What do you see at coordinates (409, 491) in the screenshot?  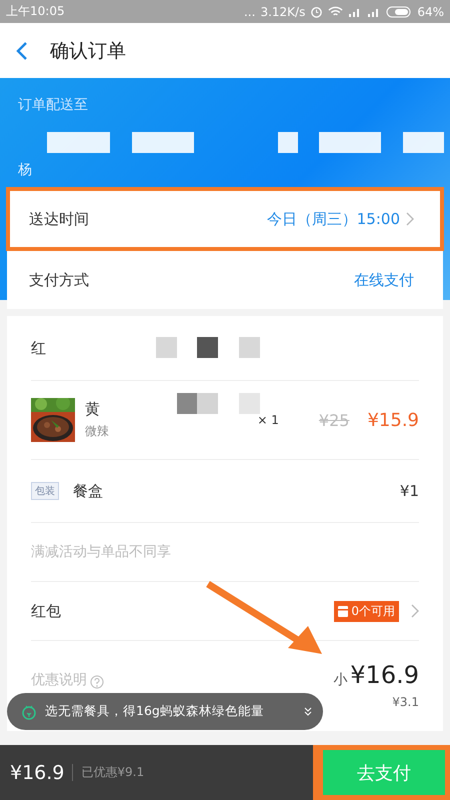 I see `packing-price: ¥1` at bounding box center [409, 491].